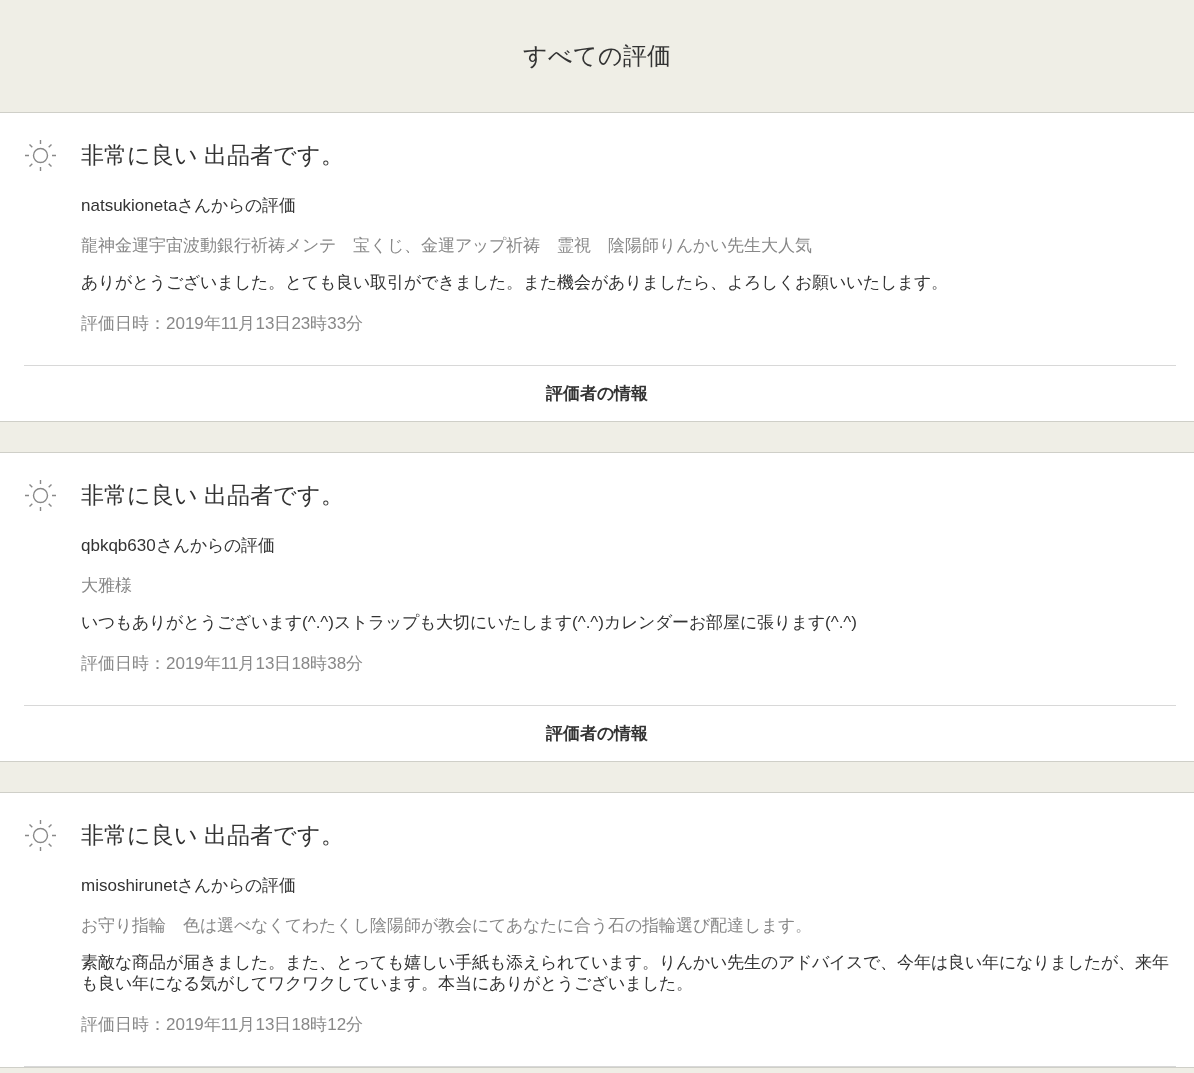 The width and height of the screenshot is (1194, 1073). What do you see at coordinates (178, 546) in the screenshot?
I see `reviewer-name: qbkqb630さんからの評価` at bounding box center [178, 546].